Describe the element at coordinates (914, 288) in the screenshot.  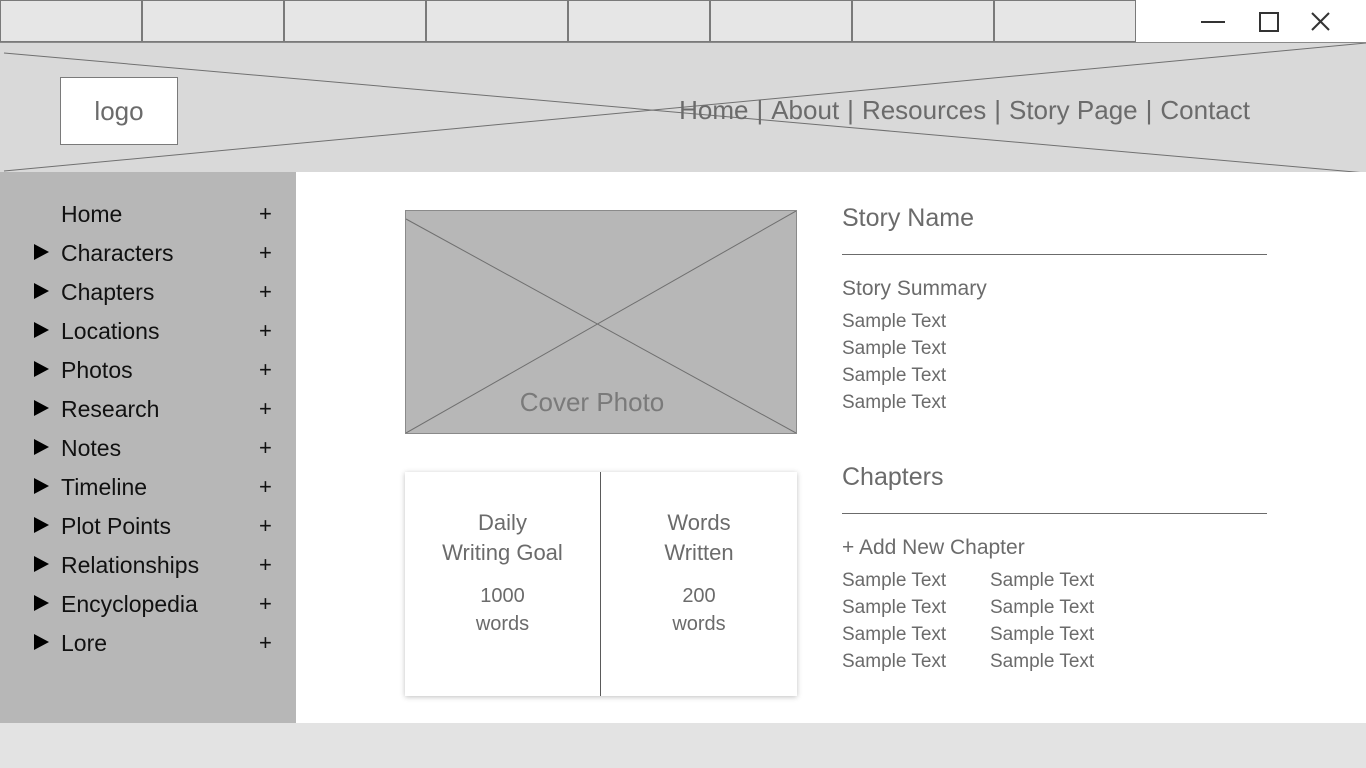
I see `story-summary-heading: Story Summary` at that location.